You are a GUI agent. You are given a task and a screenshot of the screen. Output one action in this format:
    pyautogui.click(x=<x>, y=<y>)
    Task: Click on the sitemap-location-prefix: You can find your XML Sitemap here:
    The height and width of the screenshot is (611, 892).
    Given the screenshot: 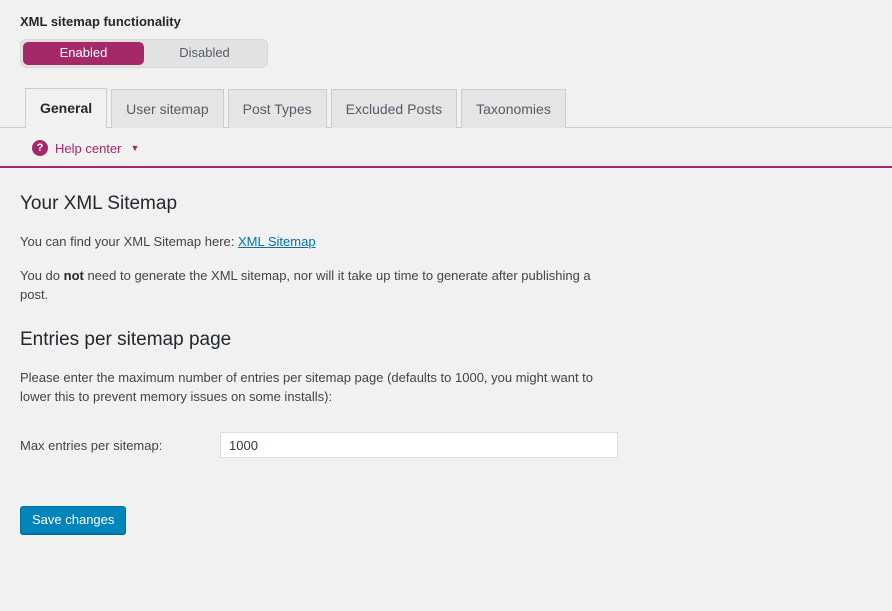 What is the action you would take?
    pyautogui.click(x=129, y=241)
    